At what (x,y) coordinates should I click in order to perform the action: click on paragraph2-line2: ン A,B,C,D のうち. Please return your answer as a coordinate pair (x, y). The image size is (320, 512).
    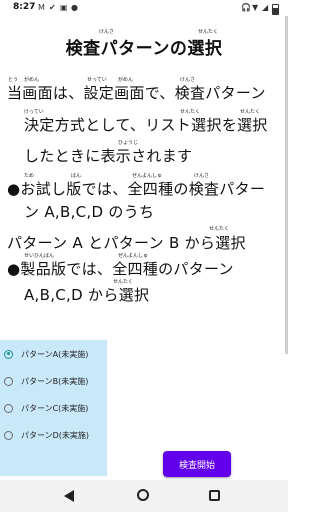
    Looking at the image, I should click on (89, 212).